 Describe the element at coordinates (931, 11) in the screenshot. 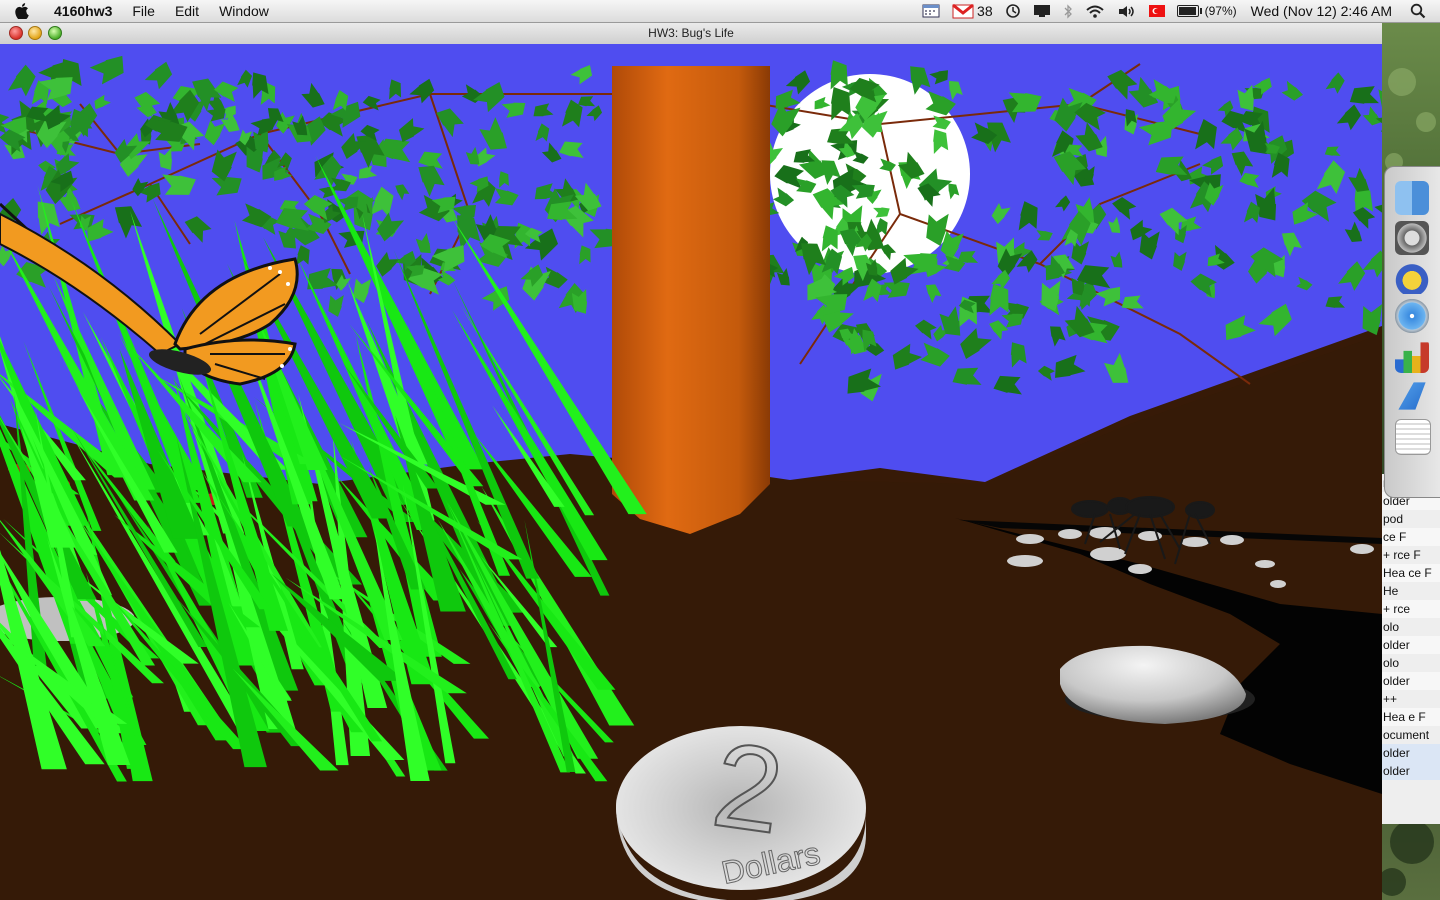

I see `calendar-status-icon` at that location.